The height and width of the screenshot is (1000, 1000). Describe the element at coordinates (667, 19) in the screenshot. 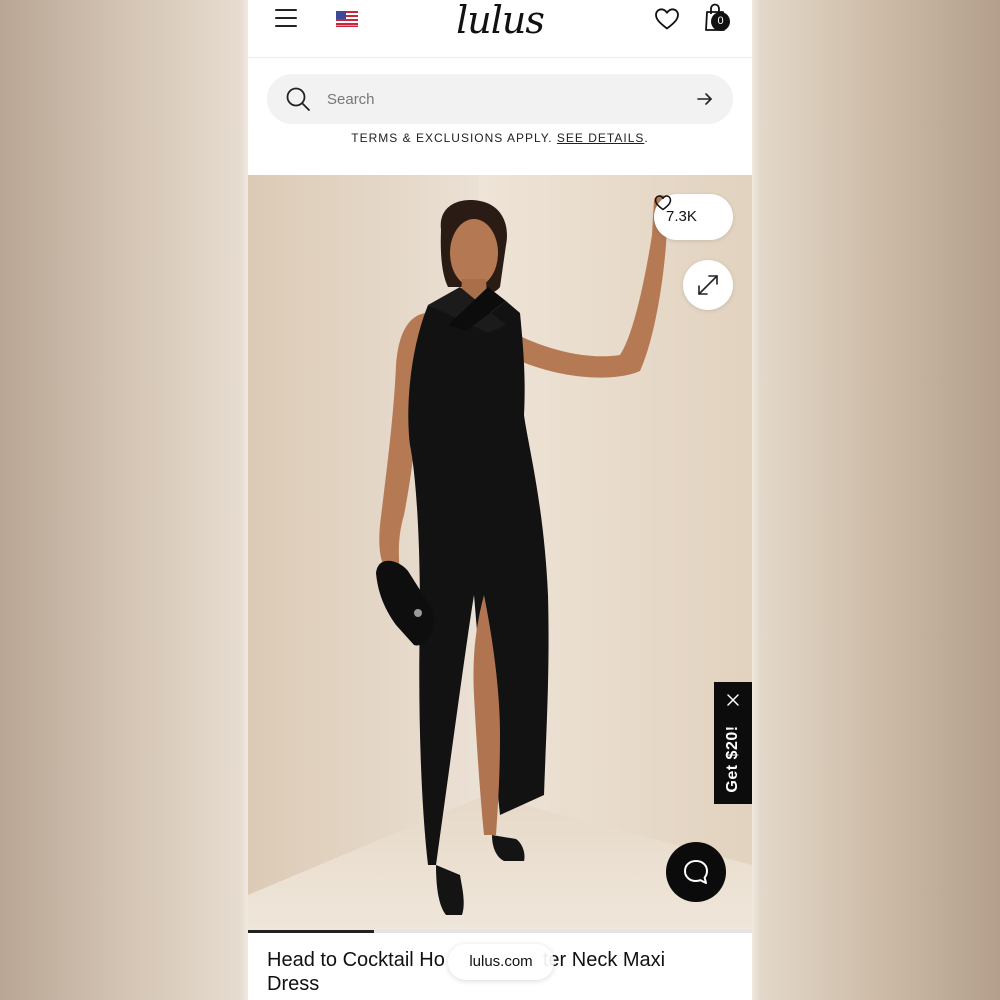

I see `heart-icon` at that location.